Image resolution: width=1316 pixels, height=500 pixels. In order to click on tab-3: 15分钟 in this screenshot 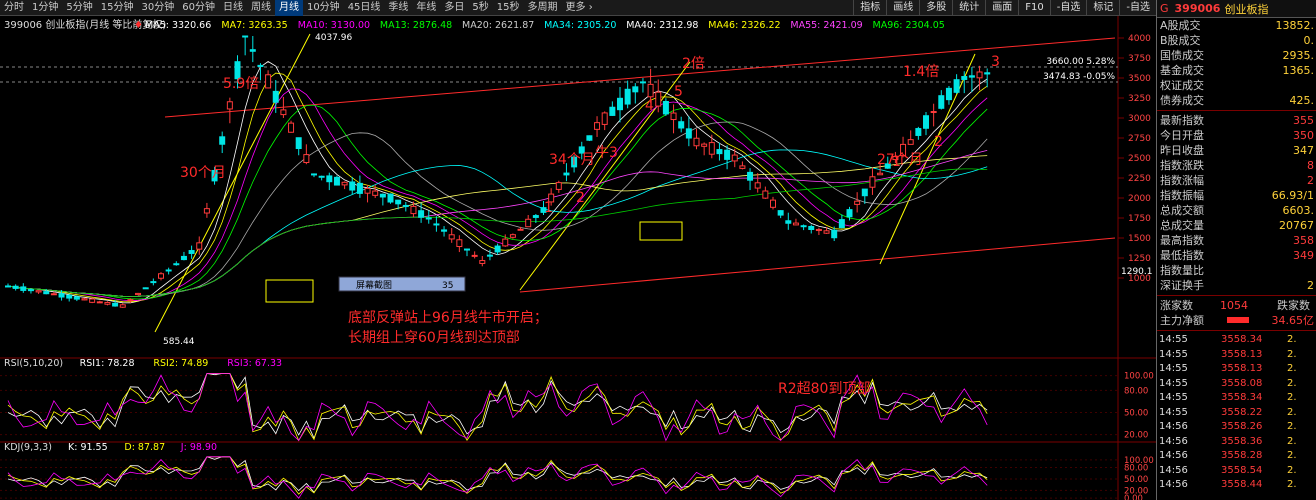, I will do `click(117, 8)`.